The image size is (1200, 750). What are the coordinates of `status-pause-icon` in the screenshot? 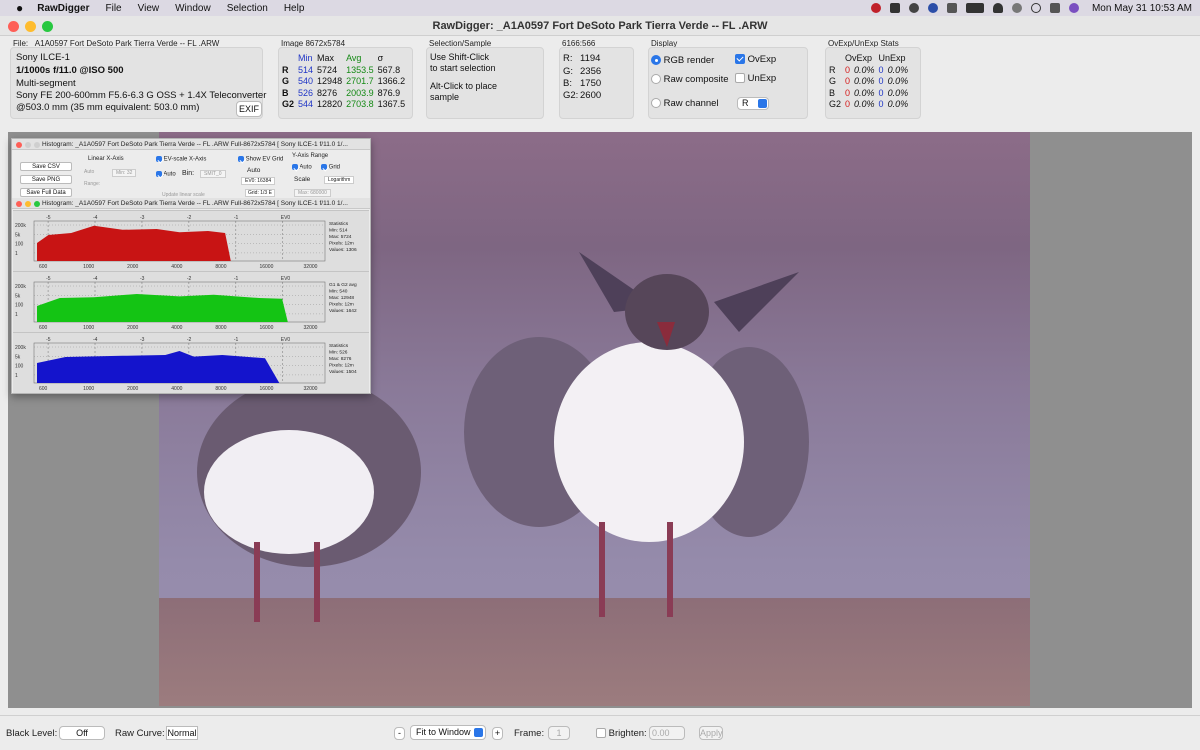 It's located at (894, 8).